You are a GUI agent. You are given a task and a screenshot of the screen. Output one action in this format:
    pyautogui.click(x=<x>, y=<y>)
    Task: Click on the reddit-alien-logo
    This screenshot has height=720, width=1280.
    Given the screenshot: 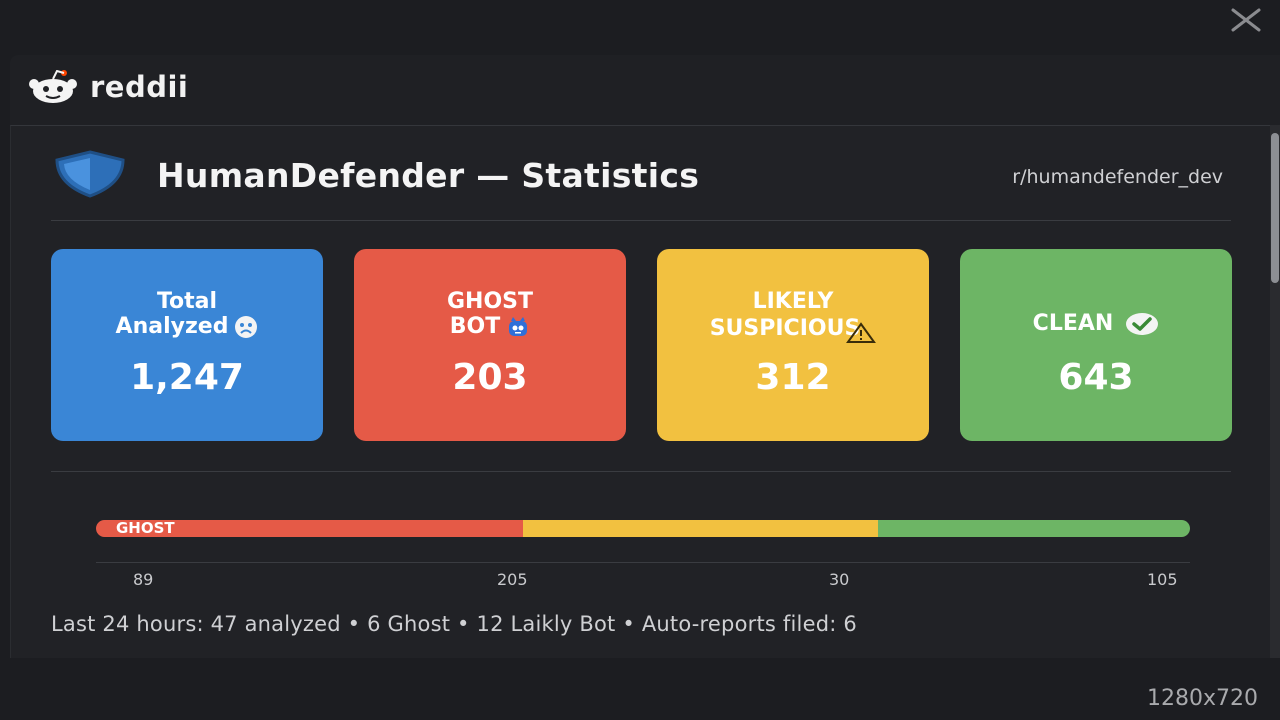 What is the action you would take?
    pyautogui.click(x=53, y=86)
    